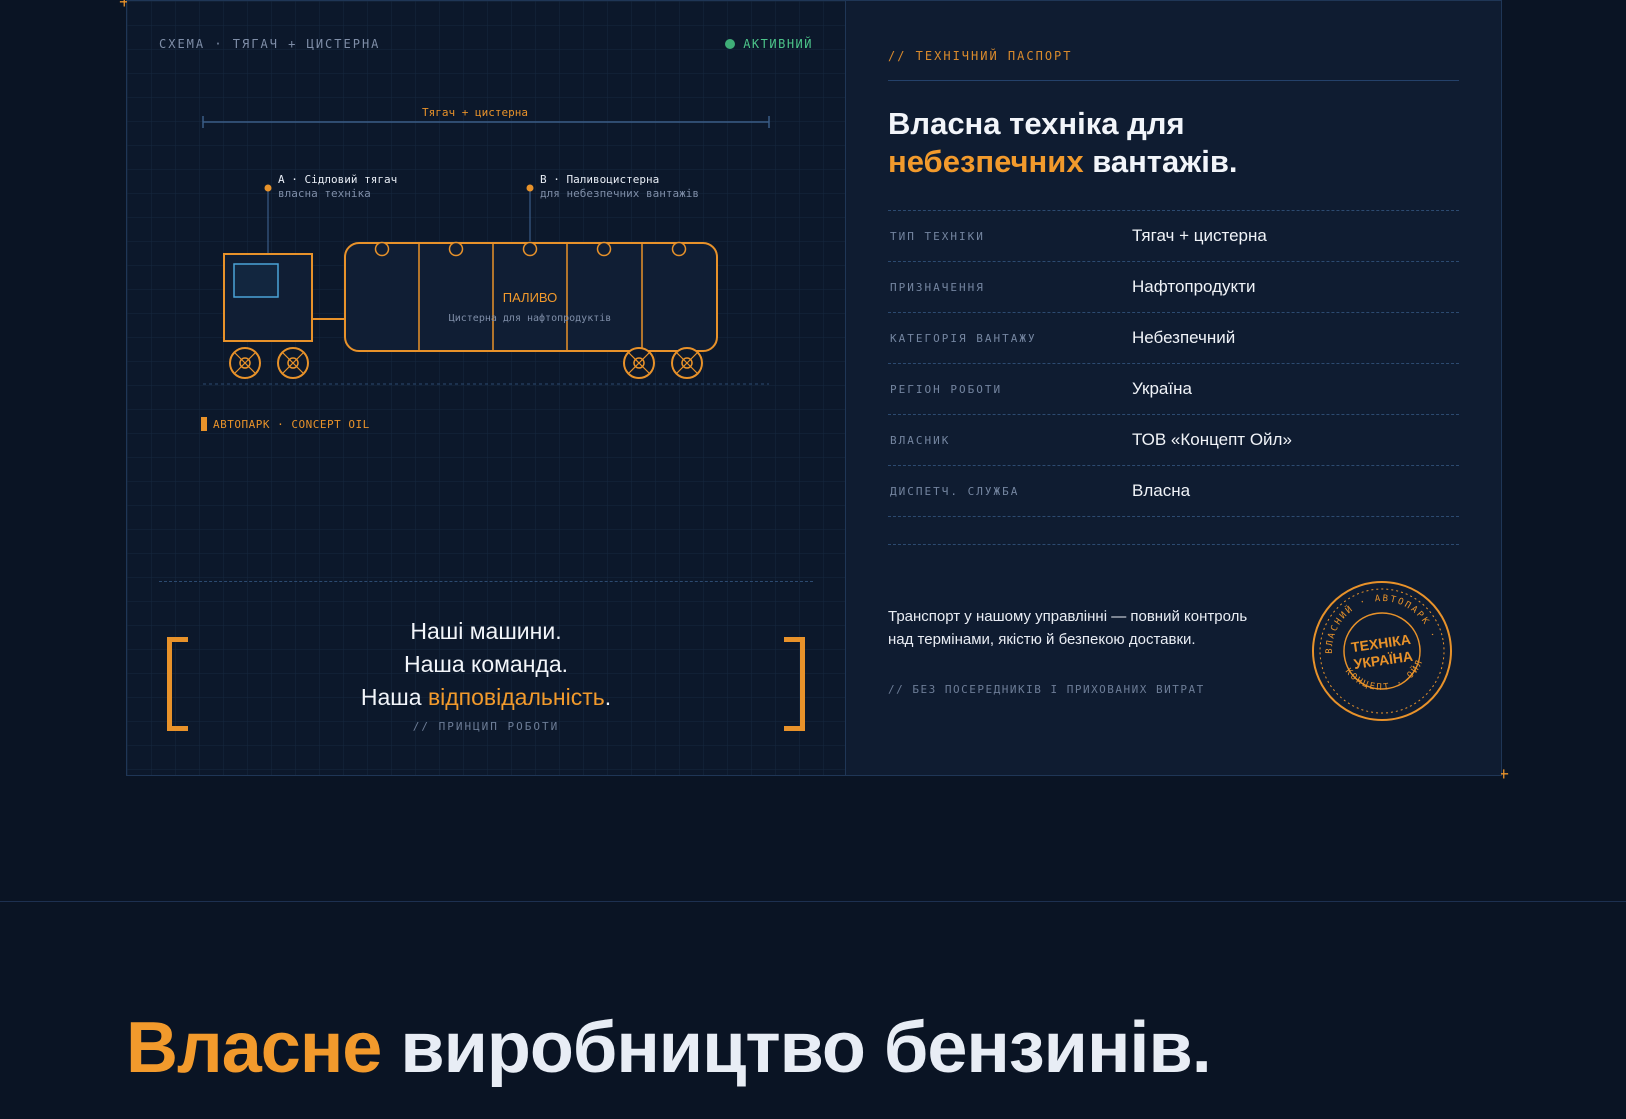 This screenshot has height=1119, width=1626. What do you see at coordinates (1194, 286) in the screenshot?
I see `spec-value: Нафтопродукти` at bounding box center [1194, 286].